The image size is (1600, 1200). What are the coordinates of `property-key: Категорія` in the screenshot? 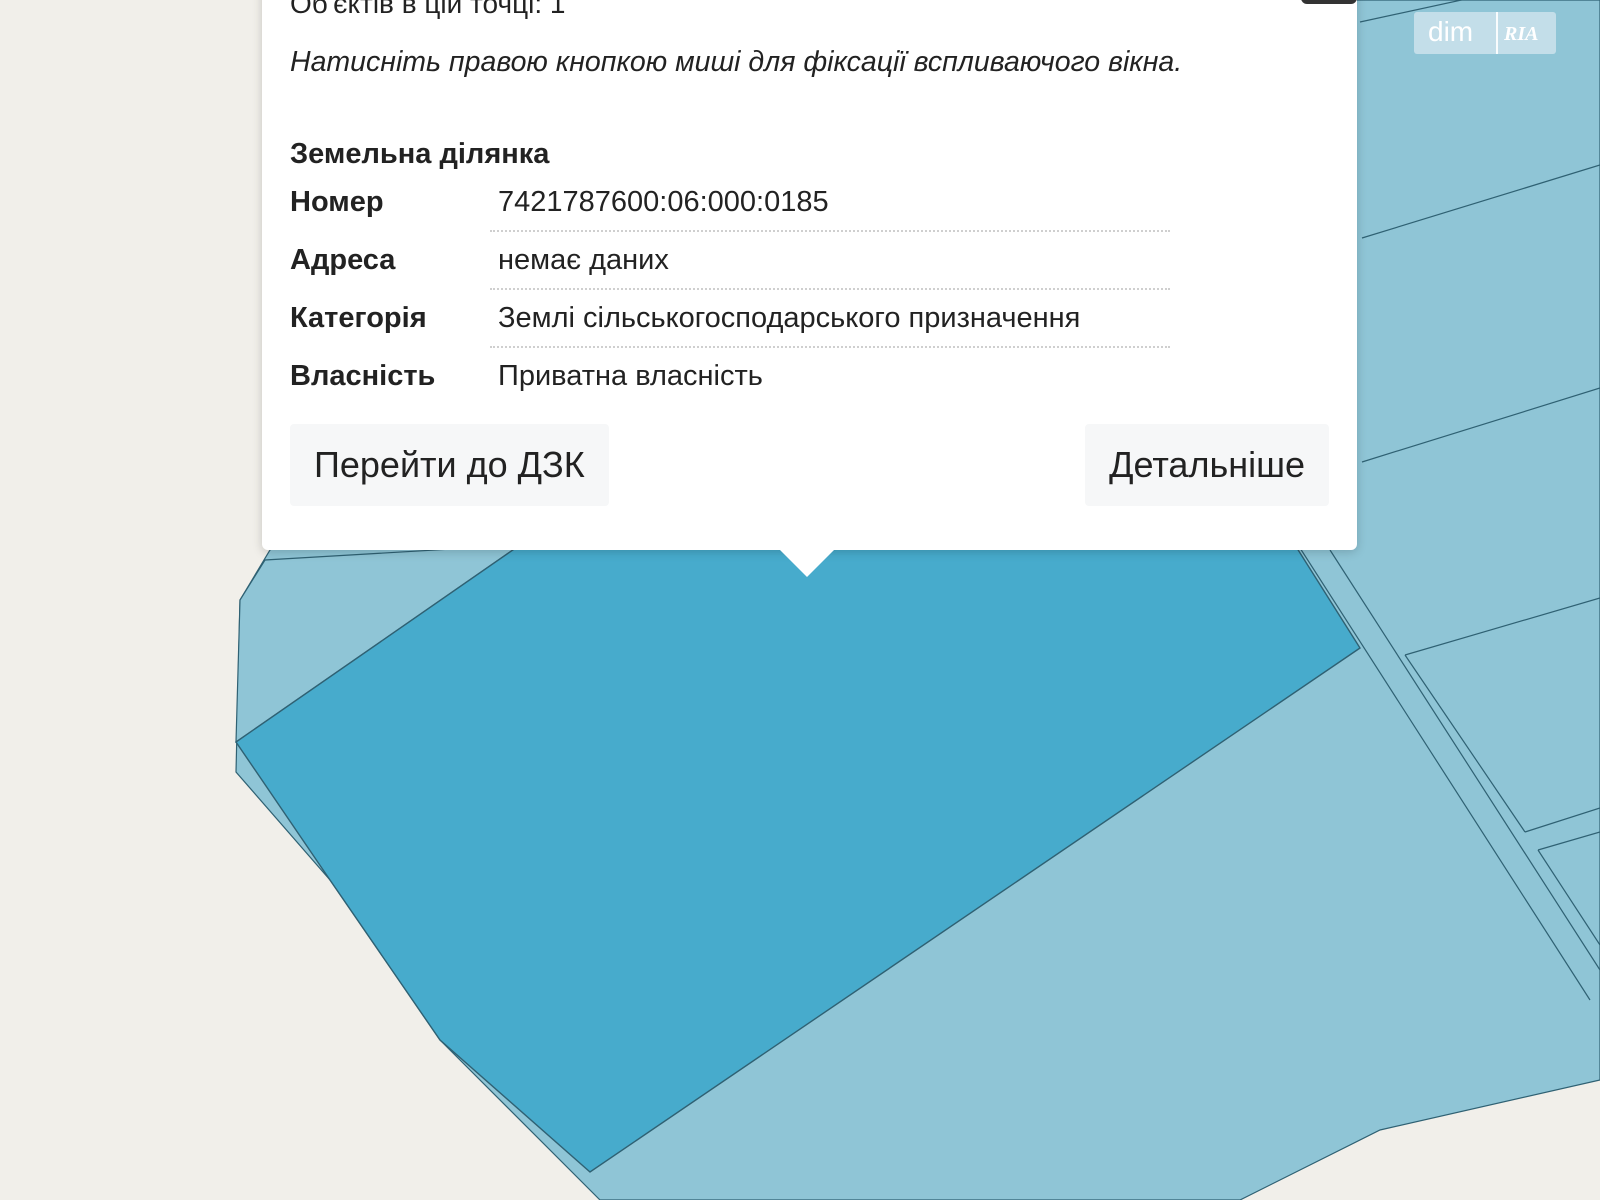 It's located at (358, 318).